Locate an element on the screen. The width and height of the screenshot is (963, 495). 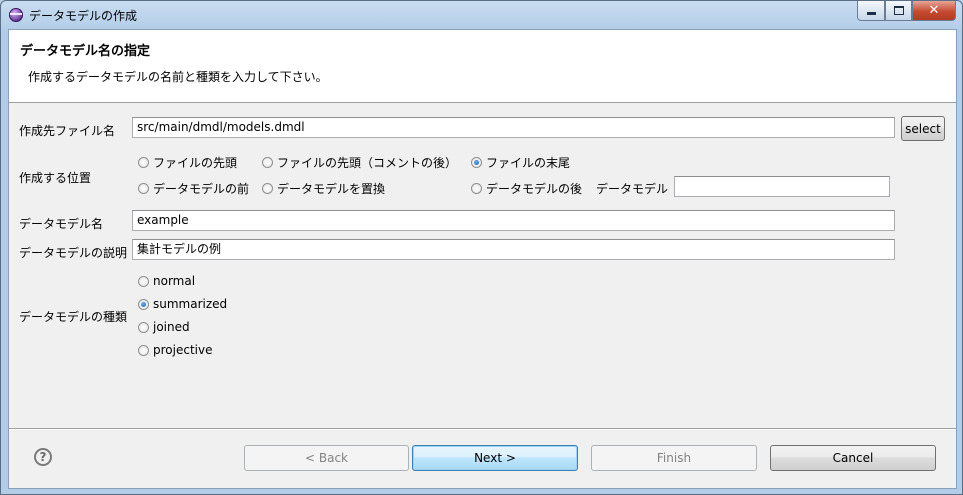
model-name-input: example is located at coordinates (513, 220).